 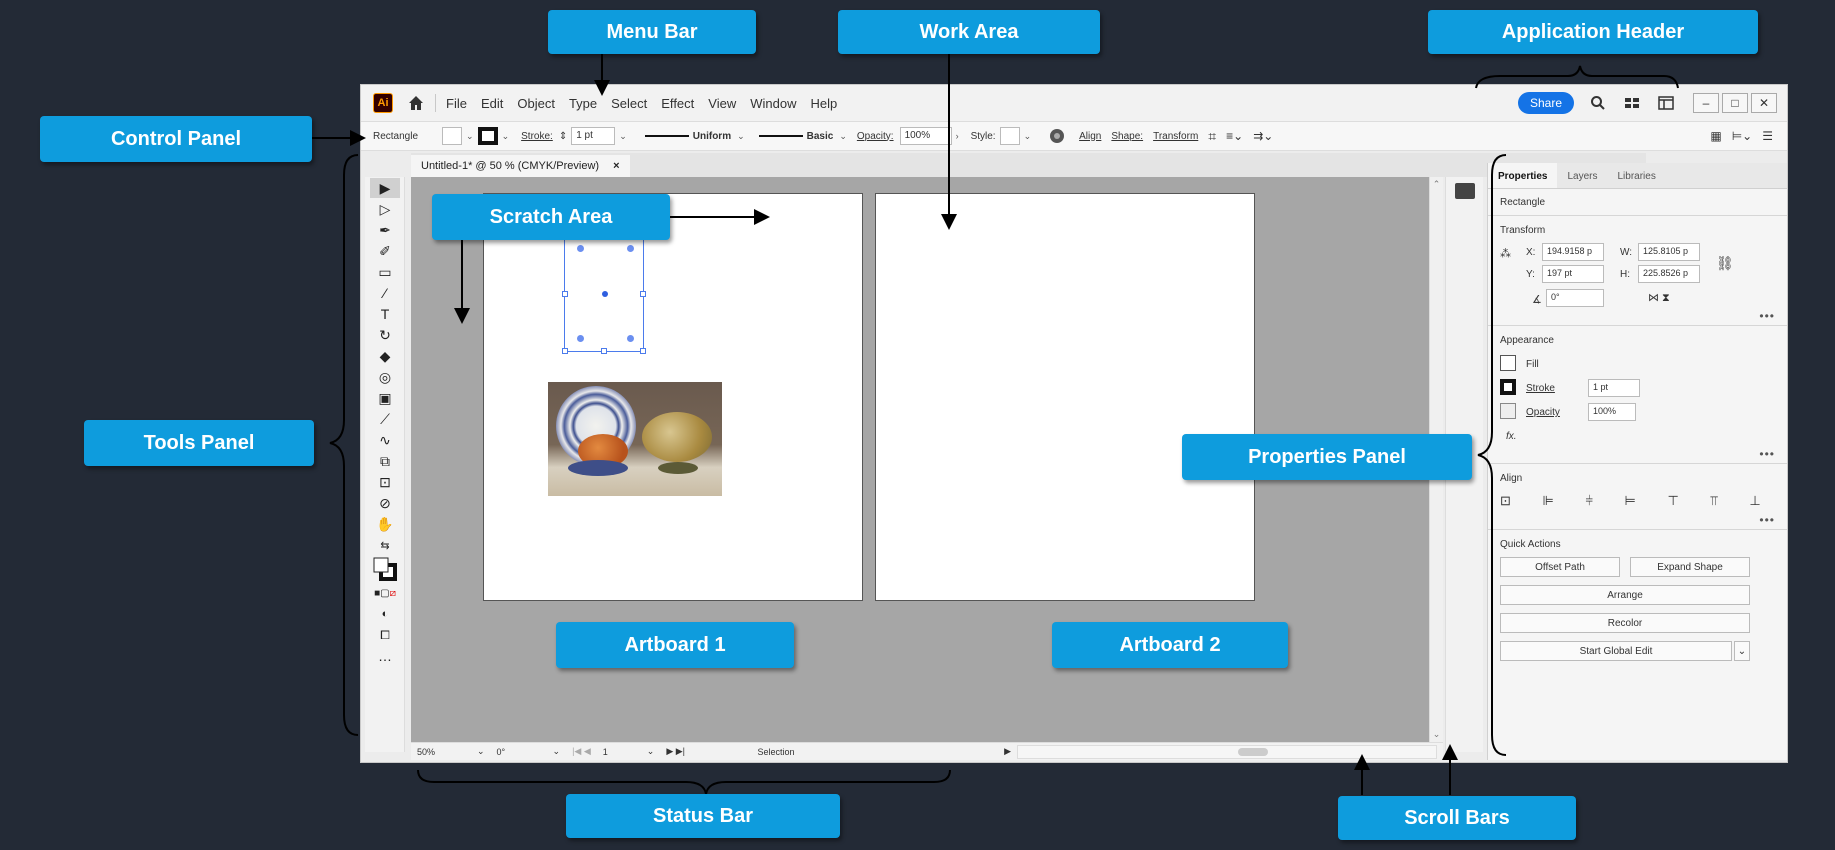 I want to click on offset-path-button: Offset Path, so click(x=1560, y=567).